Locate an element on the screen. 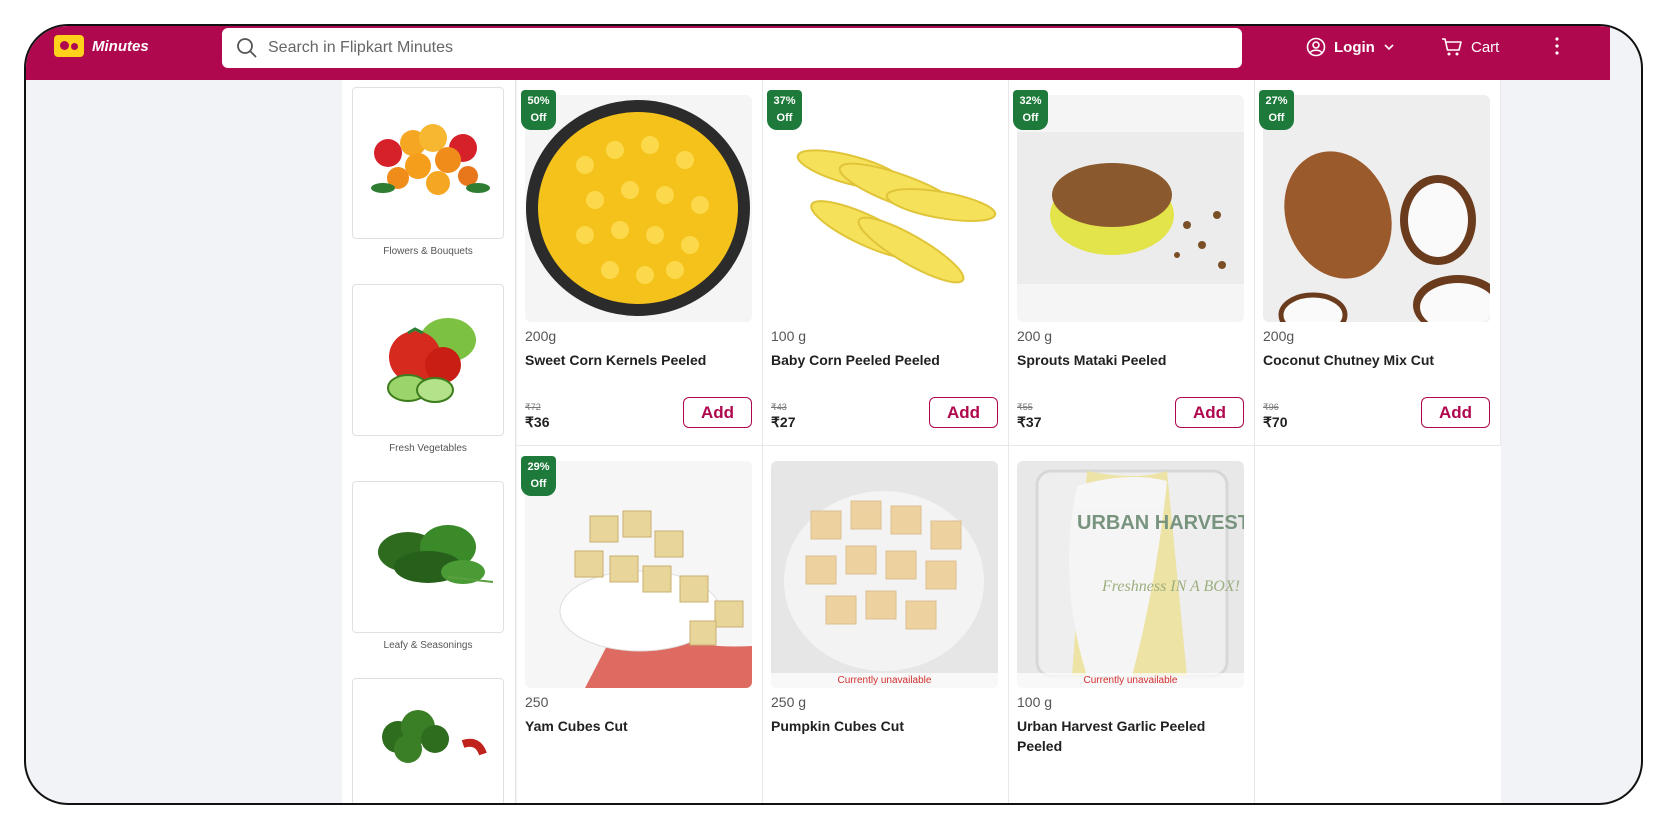 The height and width of the screenshot is (827, 1665). product-name: Urban Harvest Garlic Peeled Peeled is located at coordinates (1111, 736).